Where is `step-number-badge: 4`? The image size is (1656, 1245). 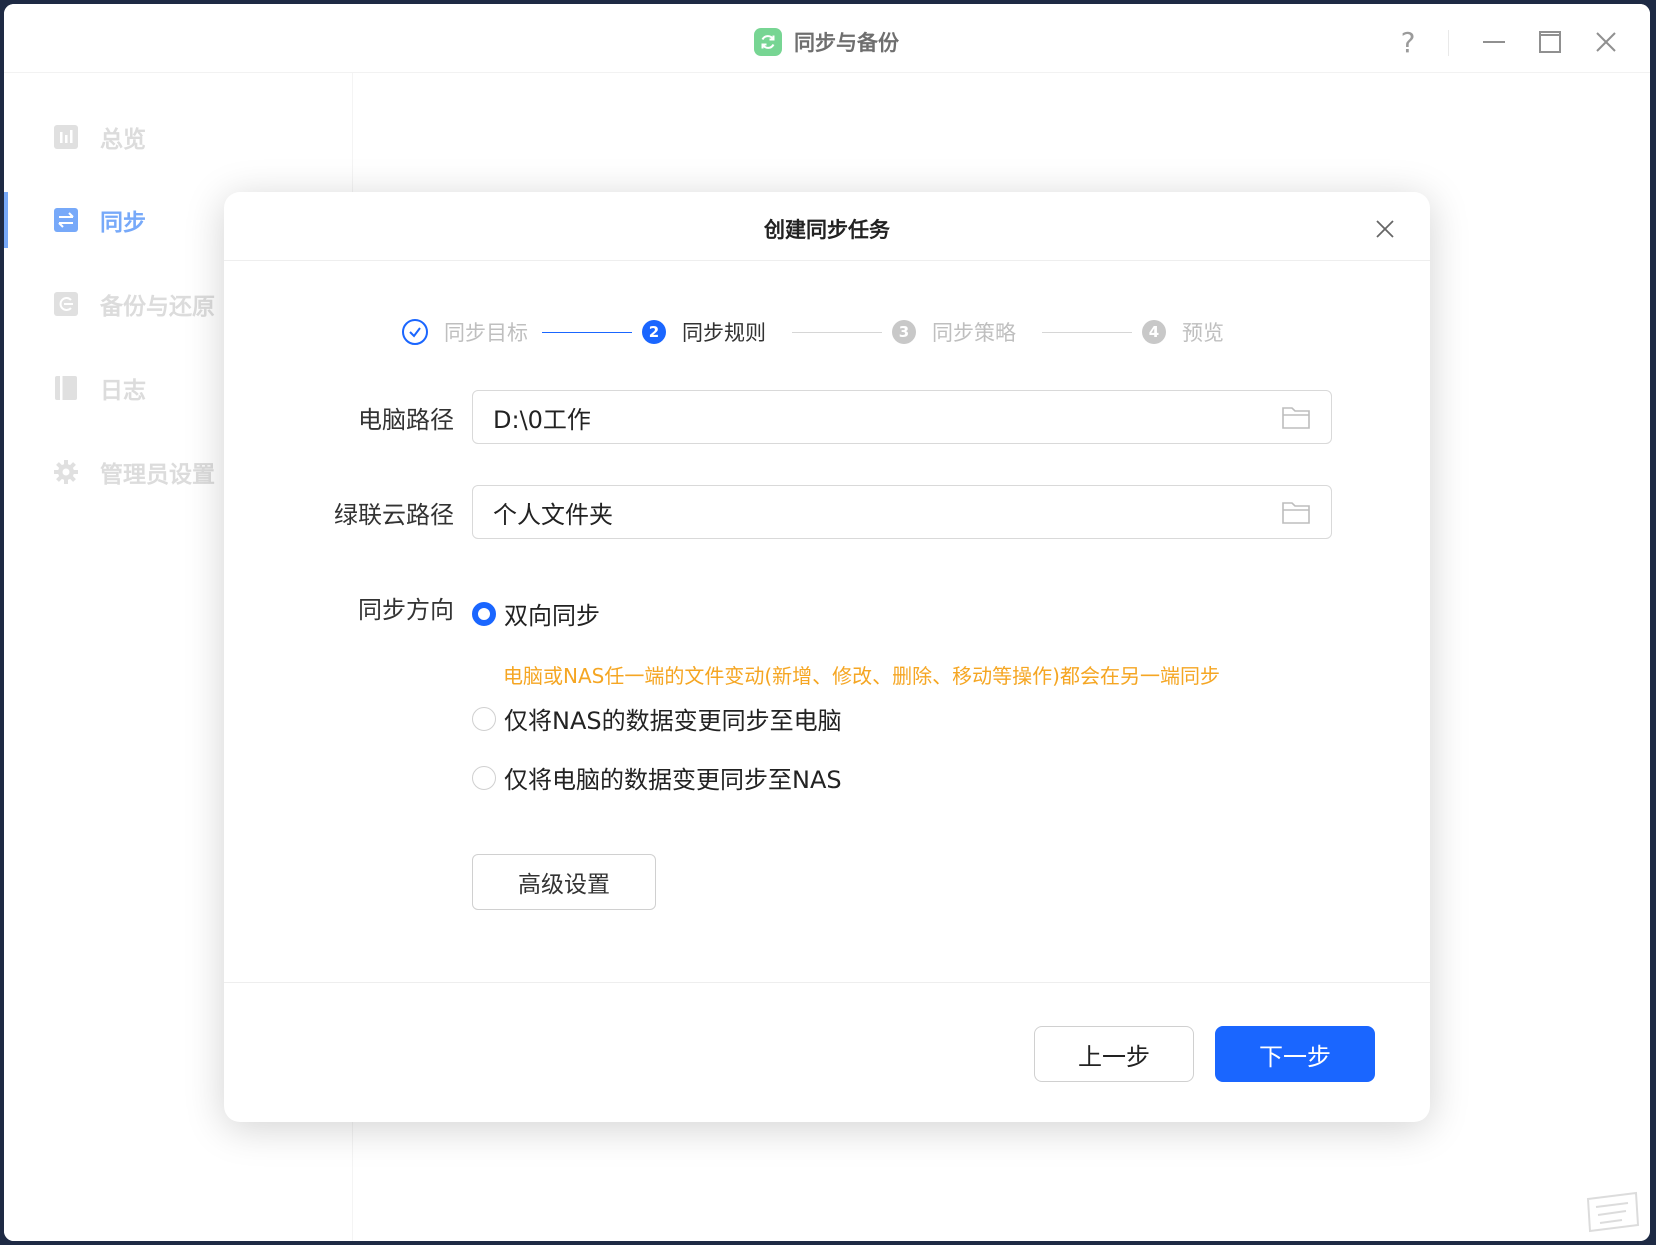 step-number-badge: 4 is located at coordinates (1154, 332).